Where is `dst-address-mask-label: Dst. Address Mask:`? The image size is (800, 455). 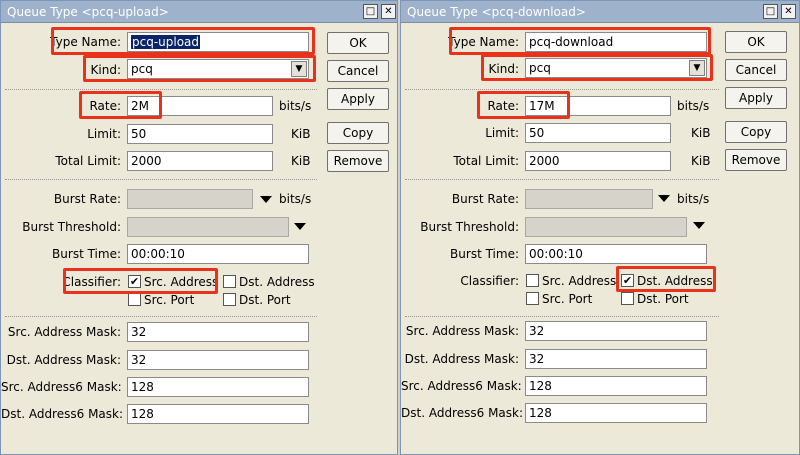
dst-address-mask-label: Dst. Address Mask: is located at coordinates (63, 360).